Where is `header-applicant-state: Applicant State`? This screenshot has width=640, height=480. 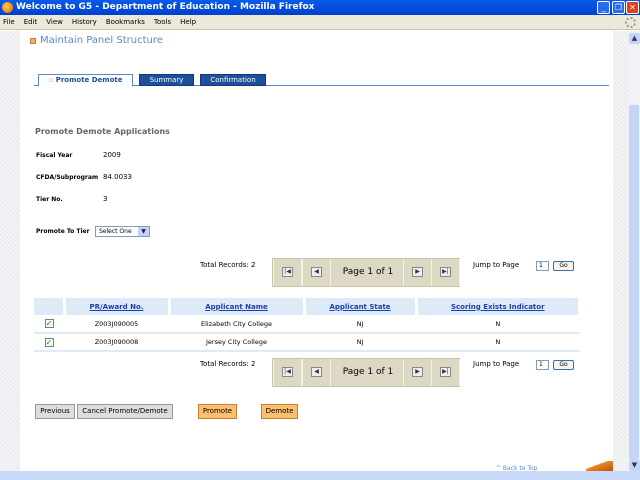 header-applicant-state: Applicant State is located at coordinates (361, 306).